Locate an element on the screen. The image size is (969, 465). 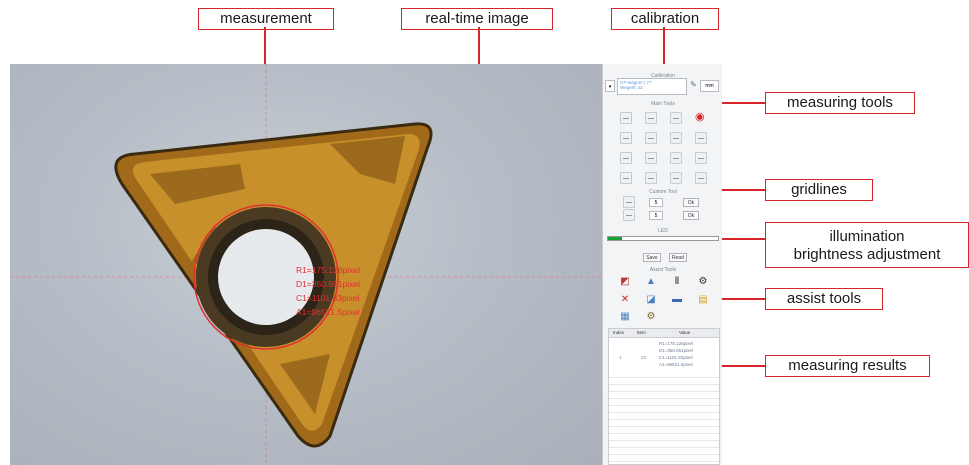
assist-tools-title: Assist Tools is located at coordinates (663, 270).